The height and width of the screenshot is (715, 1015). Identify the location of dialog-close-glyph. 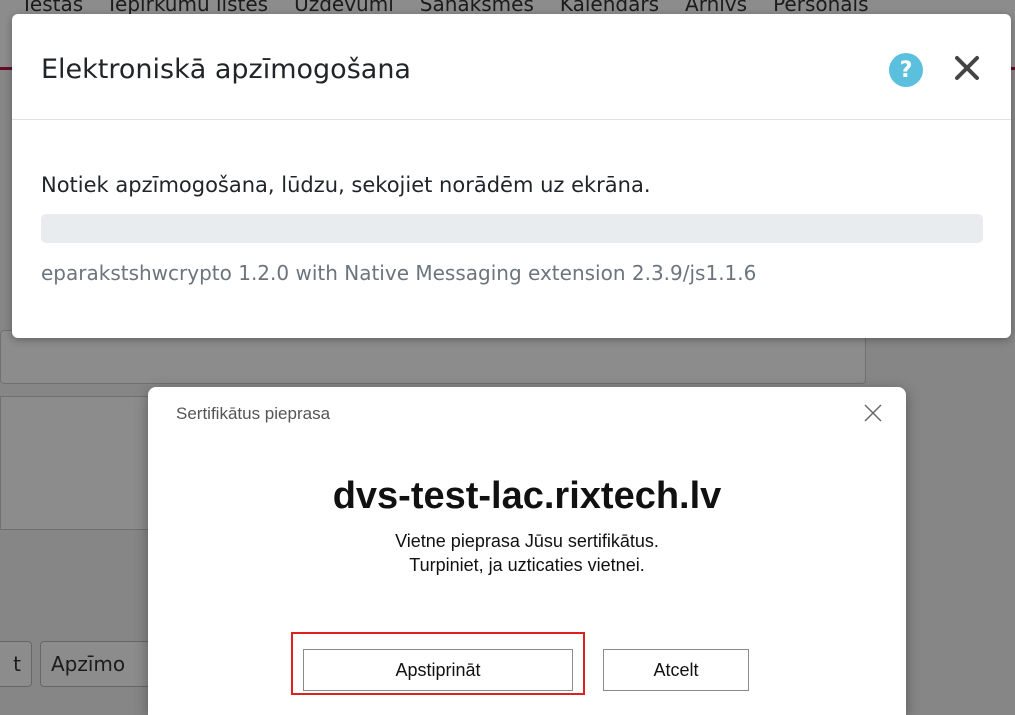
(873, 413).